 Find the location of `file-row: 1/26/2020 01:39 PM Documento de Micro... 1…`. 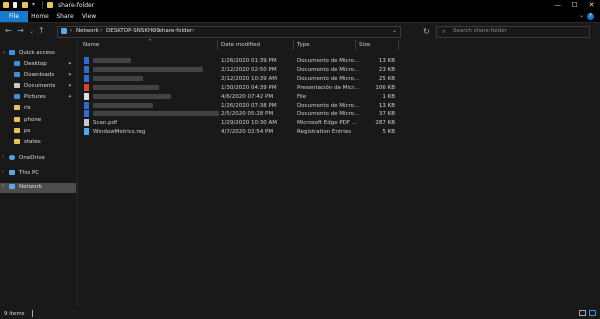

file-row: 1/26/2020 01:39 PM Documento de Micro... 1… is located at coordinates (238, 61).